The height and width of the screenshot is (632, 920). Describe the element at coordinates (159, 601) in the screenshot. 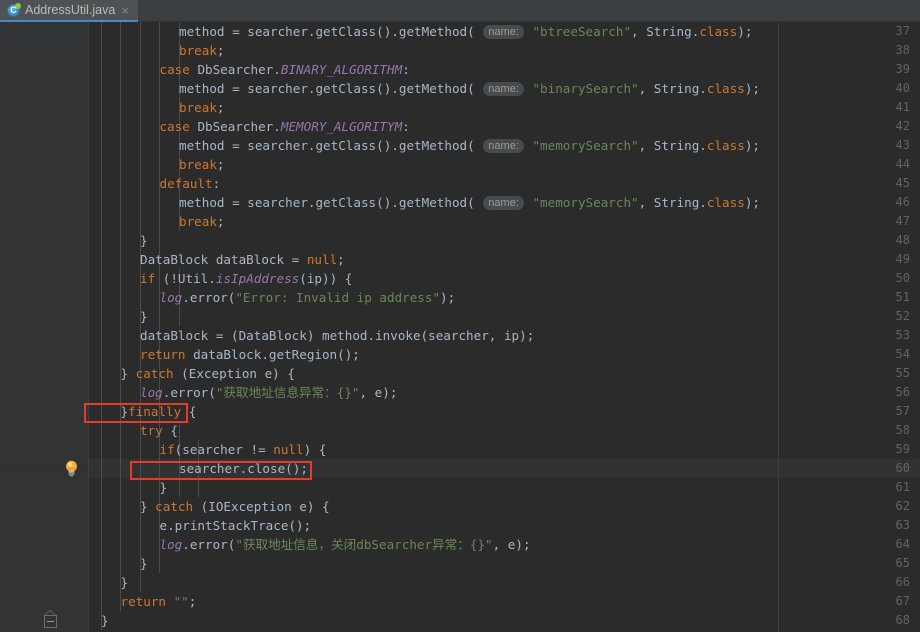

I see `code-line: return "";` at that location.